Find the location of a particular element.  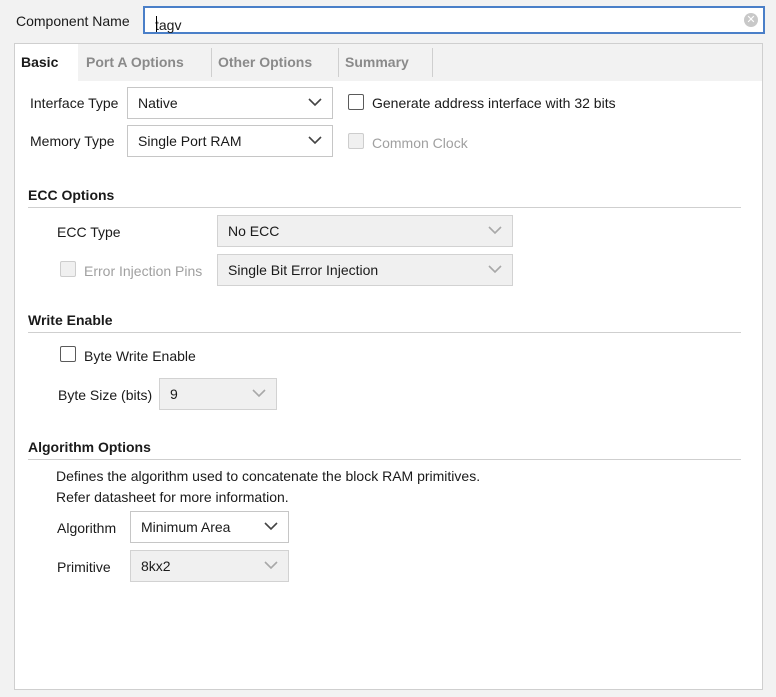

write-enable-header: Write Enable is located at coordinates (70, 320).